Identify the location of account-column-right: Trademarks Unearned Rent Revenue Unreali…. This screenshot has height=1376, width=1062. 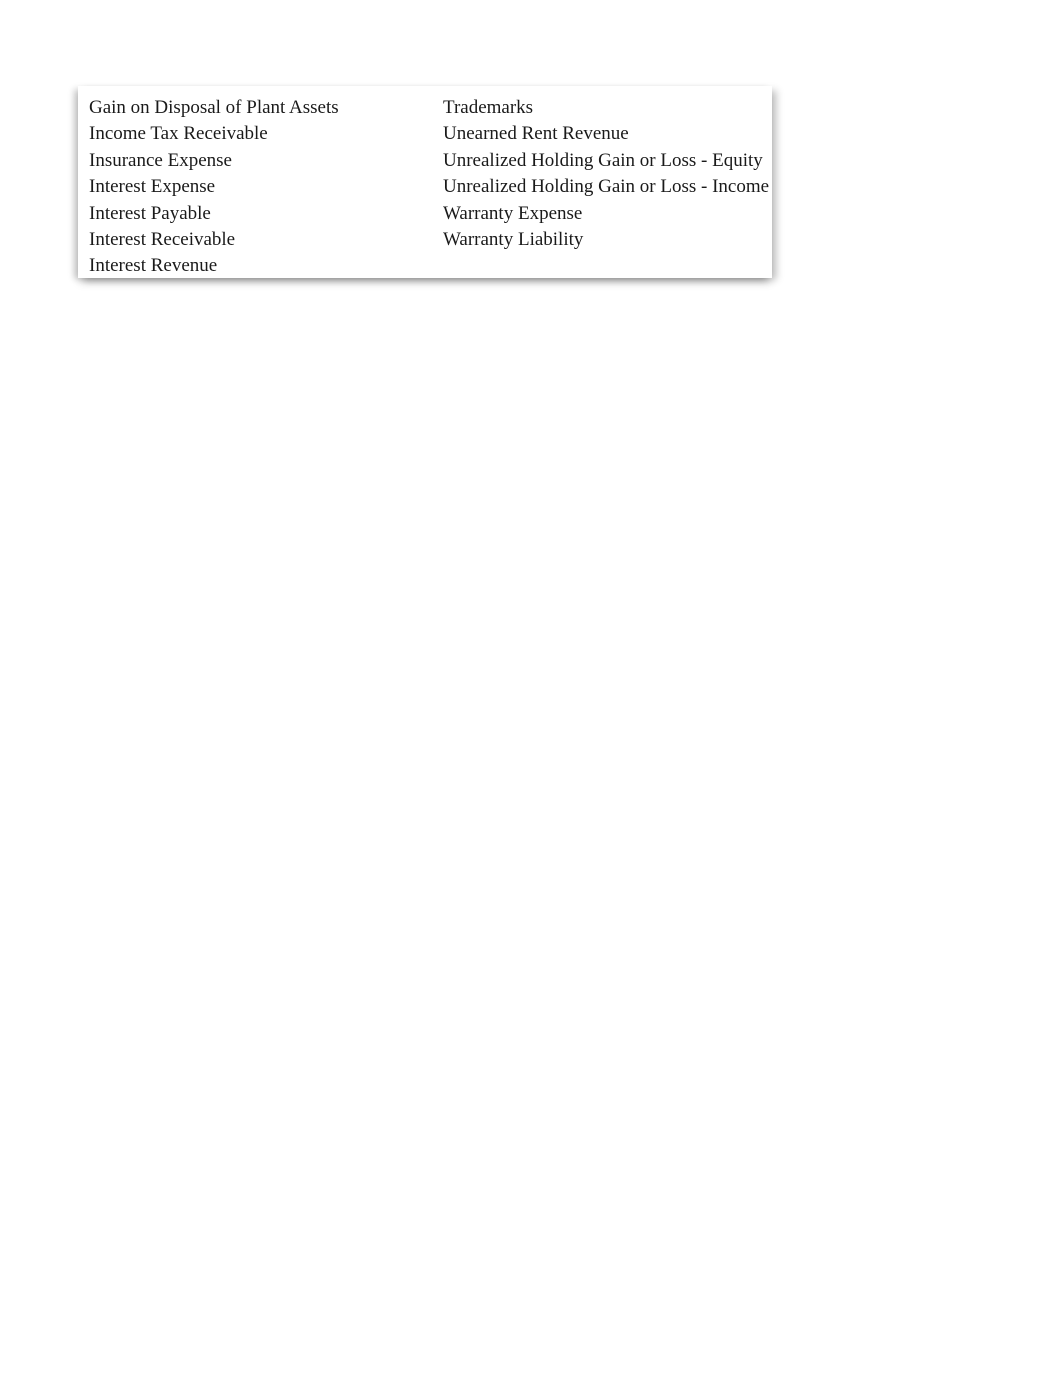
(602, 182).